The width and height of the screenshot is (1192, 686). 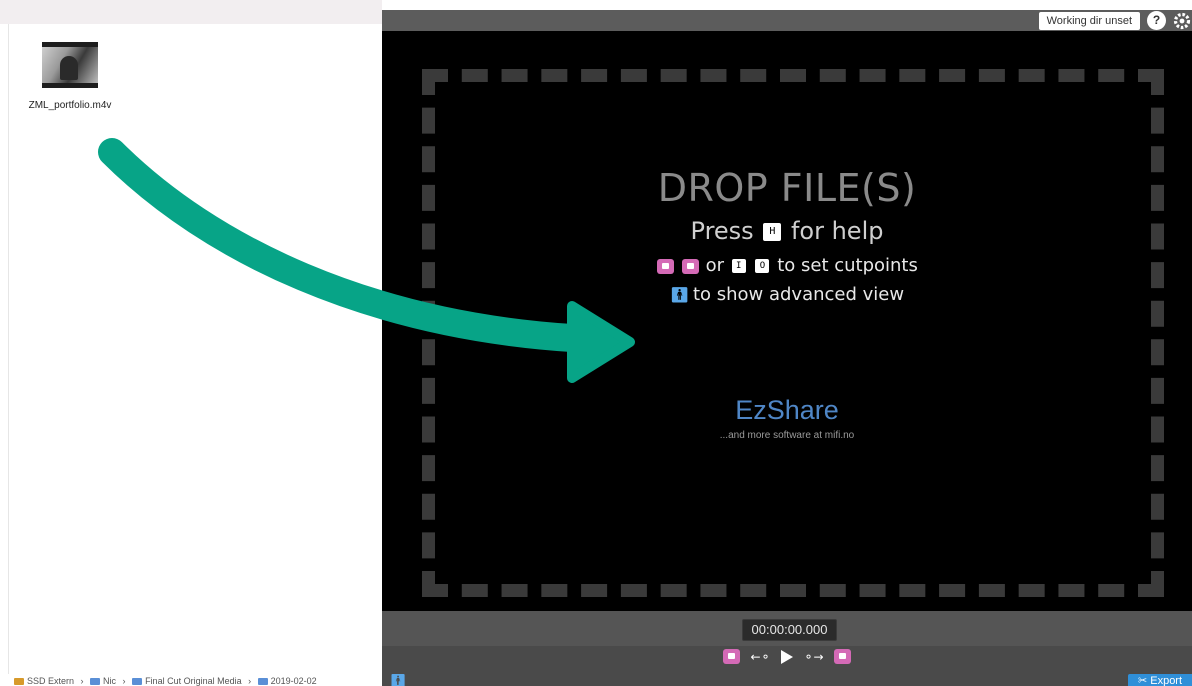 What do you see at coordinates (789, 630) in the screenshot?
I see `timecode-display: 00:00:00.000` at bounding box center [789, 630].